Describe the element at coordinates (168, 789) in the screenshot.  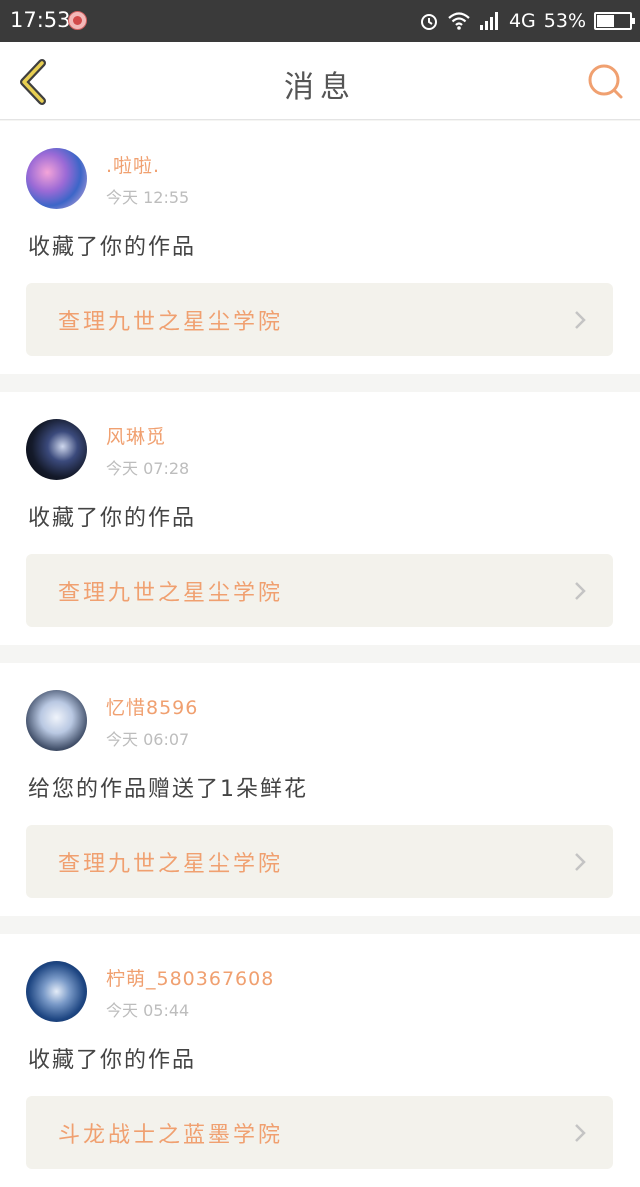
I see `message-text: 给您的作品赠送了1朵鲜花` at that location.